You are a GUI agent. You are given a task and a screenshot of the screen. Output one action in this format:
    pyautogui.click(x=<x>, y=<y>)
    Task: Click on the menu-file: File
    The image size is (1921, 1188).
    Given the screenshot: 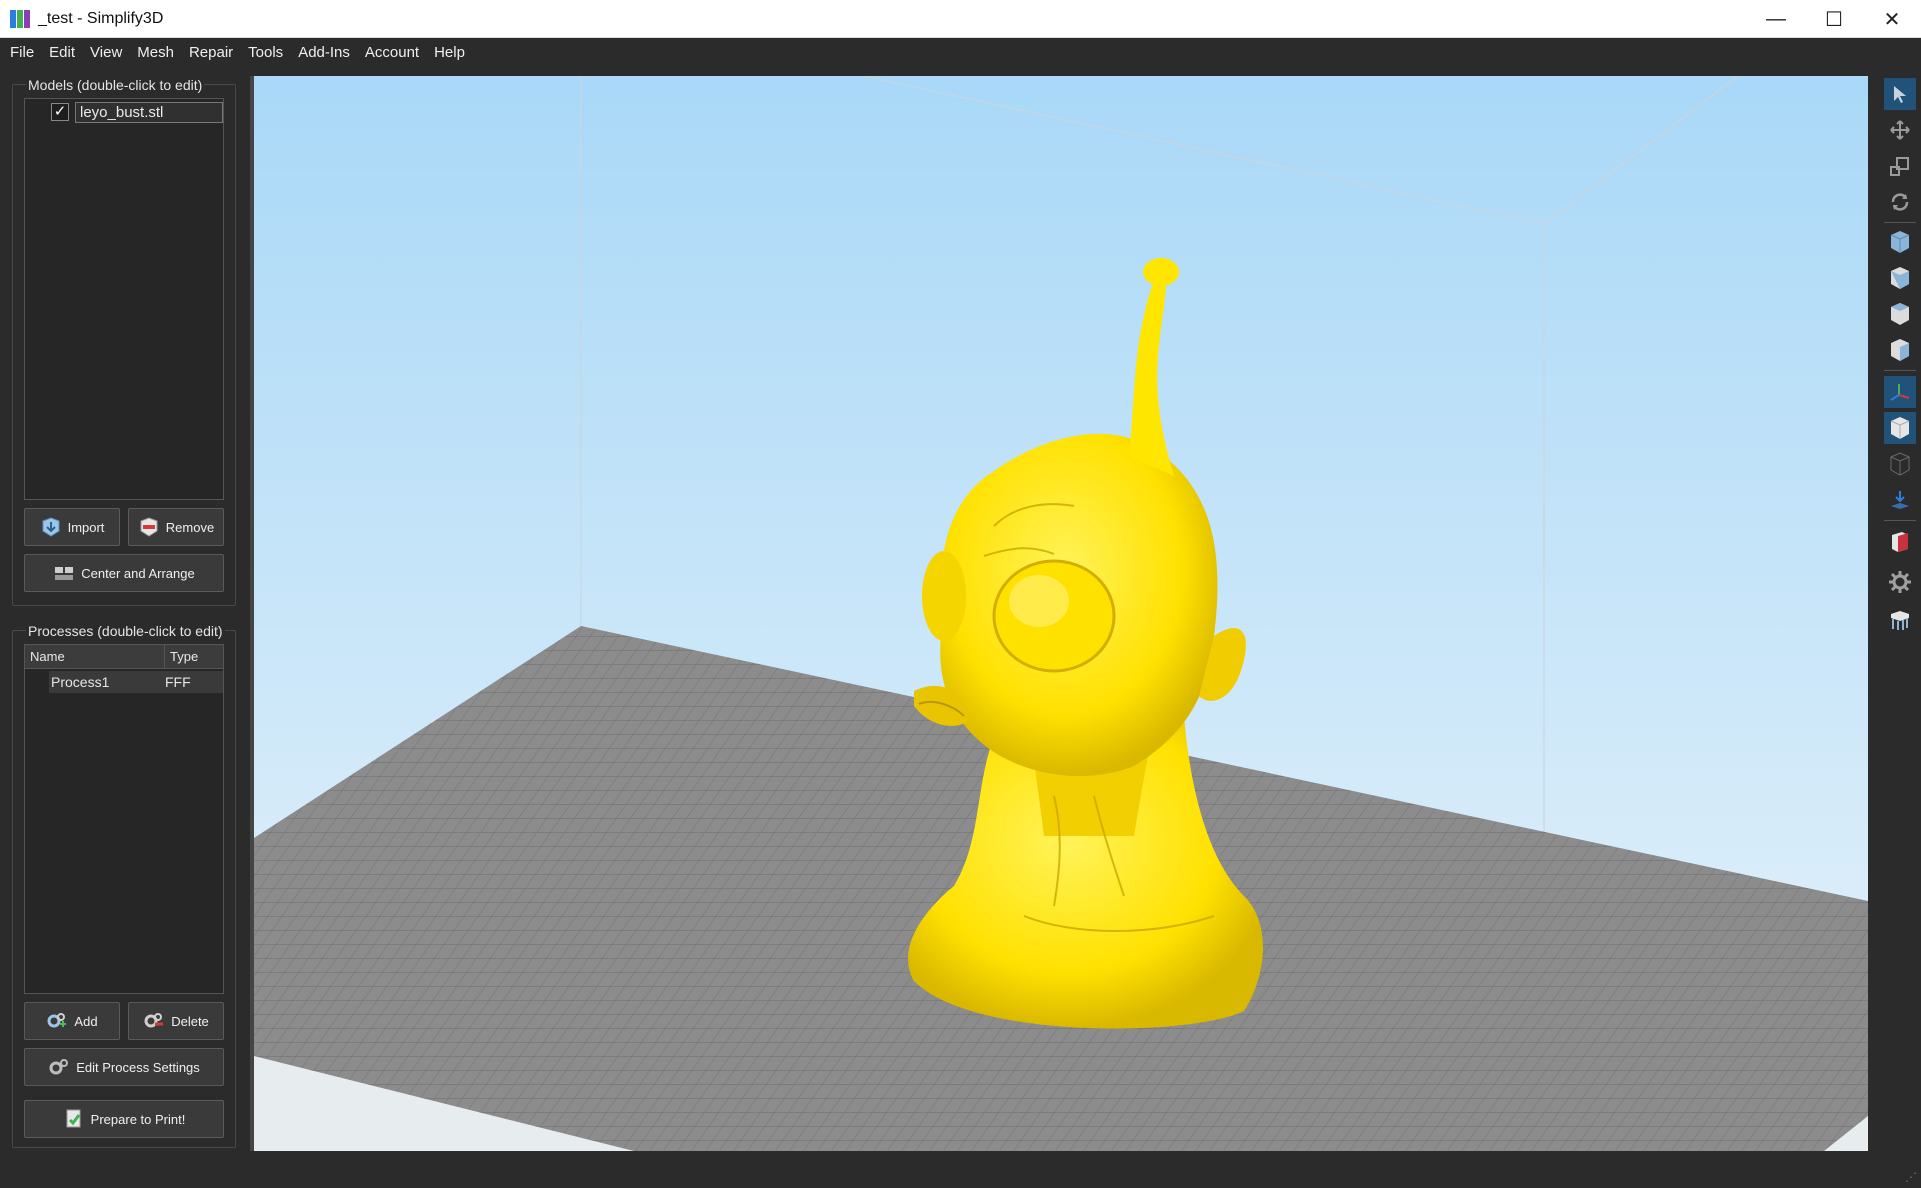 What is the action you would take?
    pyautogui.click(x=22, y=52)
    